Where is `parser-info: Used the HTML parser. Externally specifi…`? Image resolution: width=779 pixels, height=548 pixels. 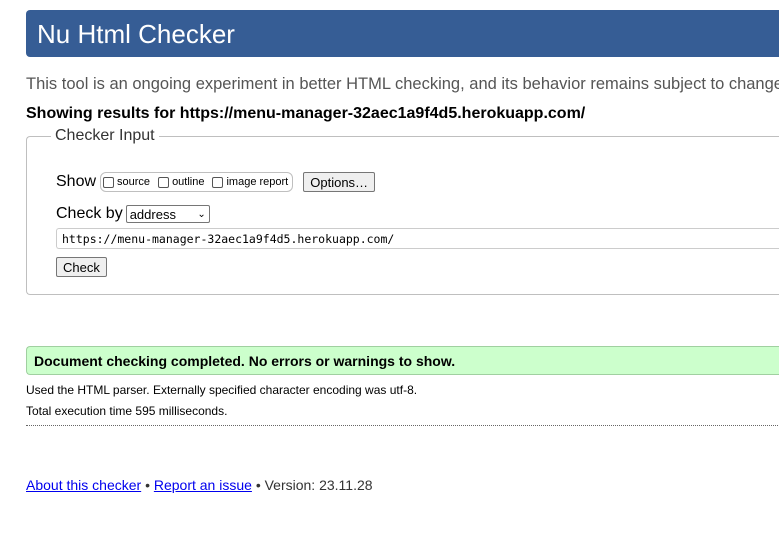
parser-info: Used the HTML parser. Externally specifi… is located at coordinates (222, 390).